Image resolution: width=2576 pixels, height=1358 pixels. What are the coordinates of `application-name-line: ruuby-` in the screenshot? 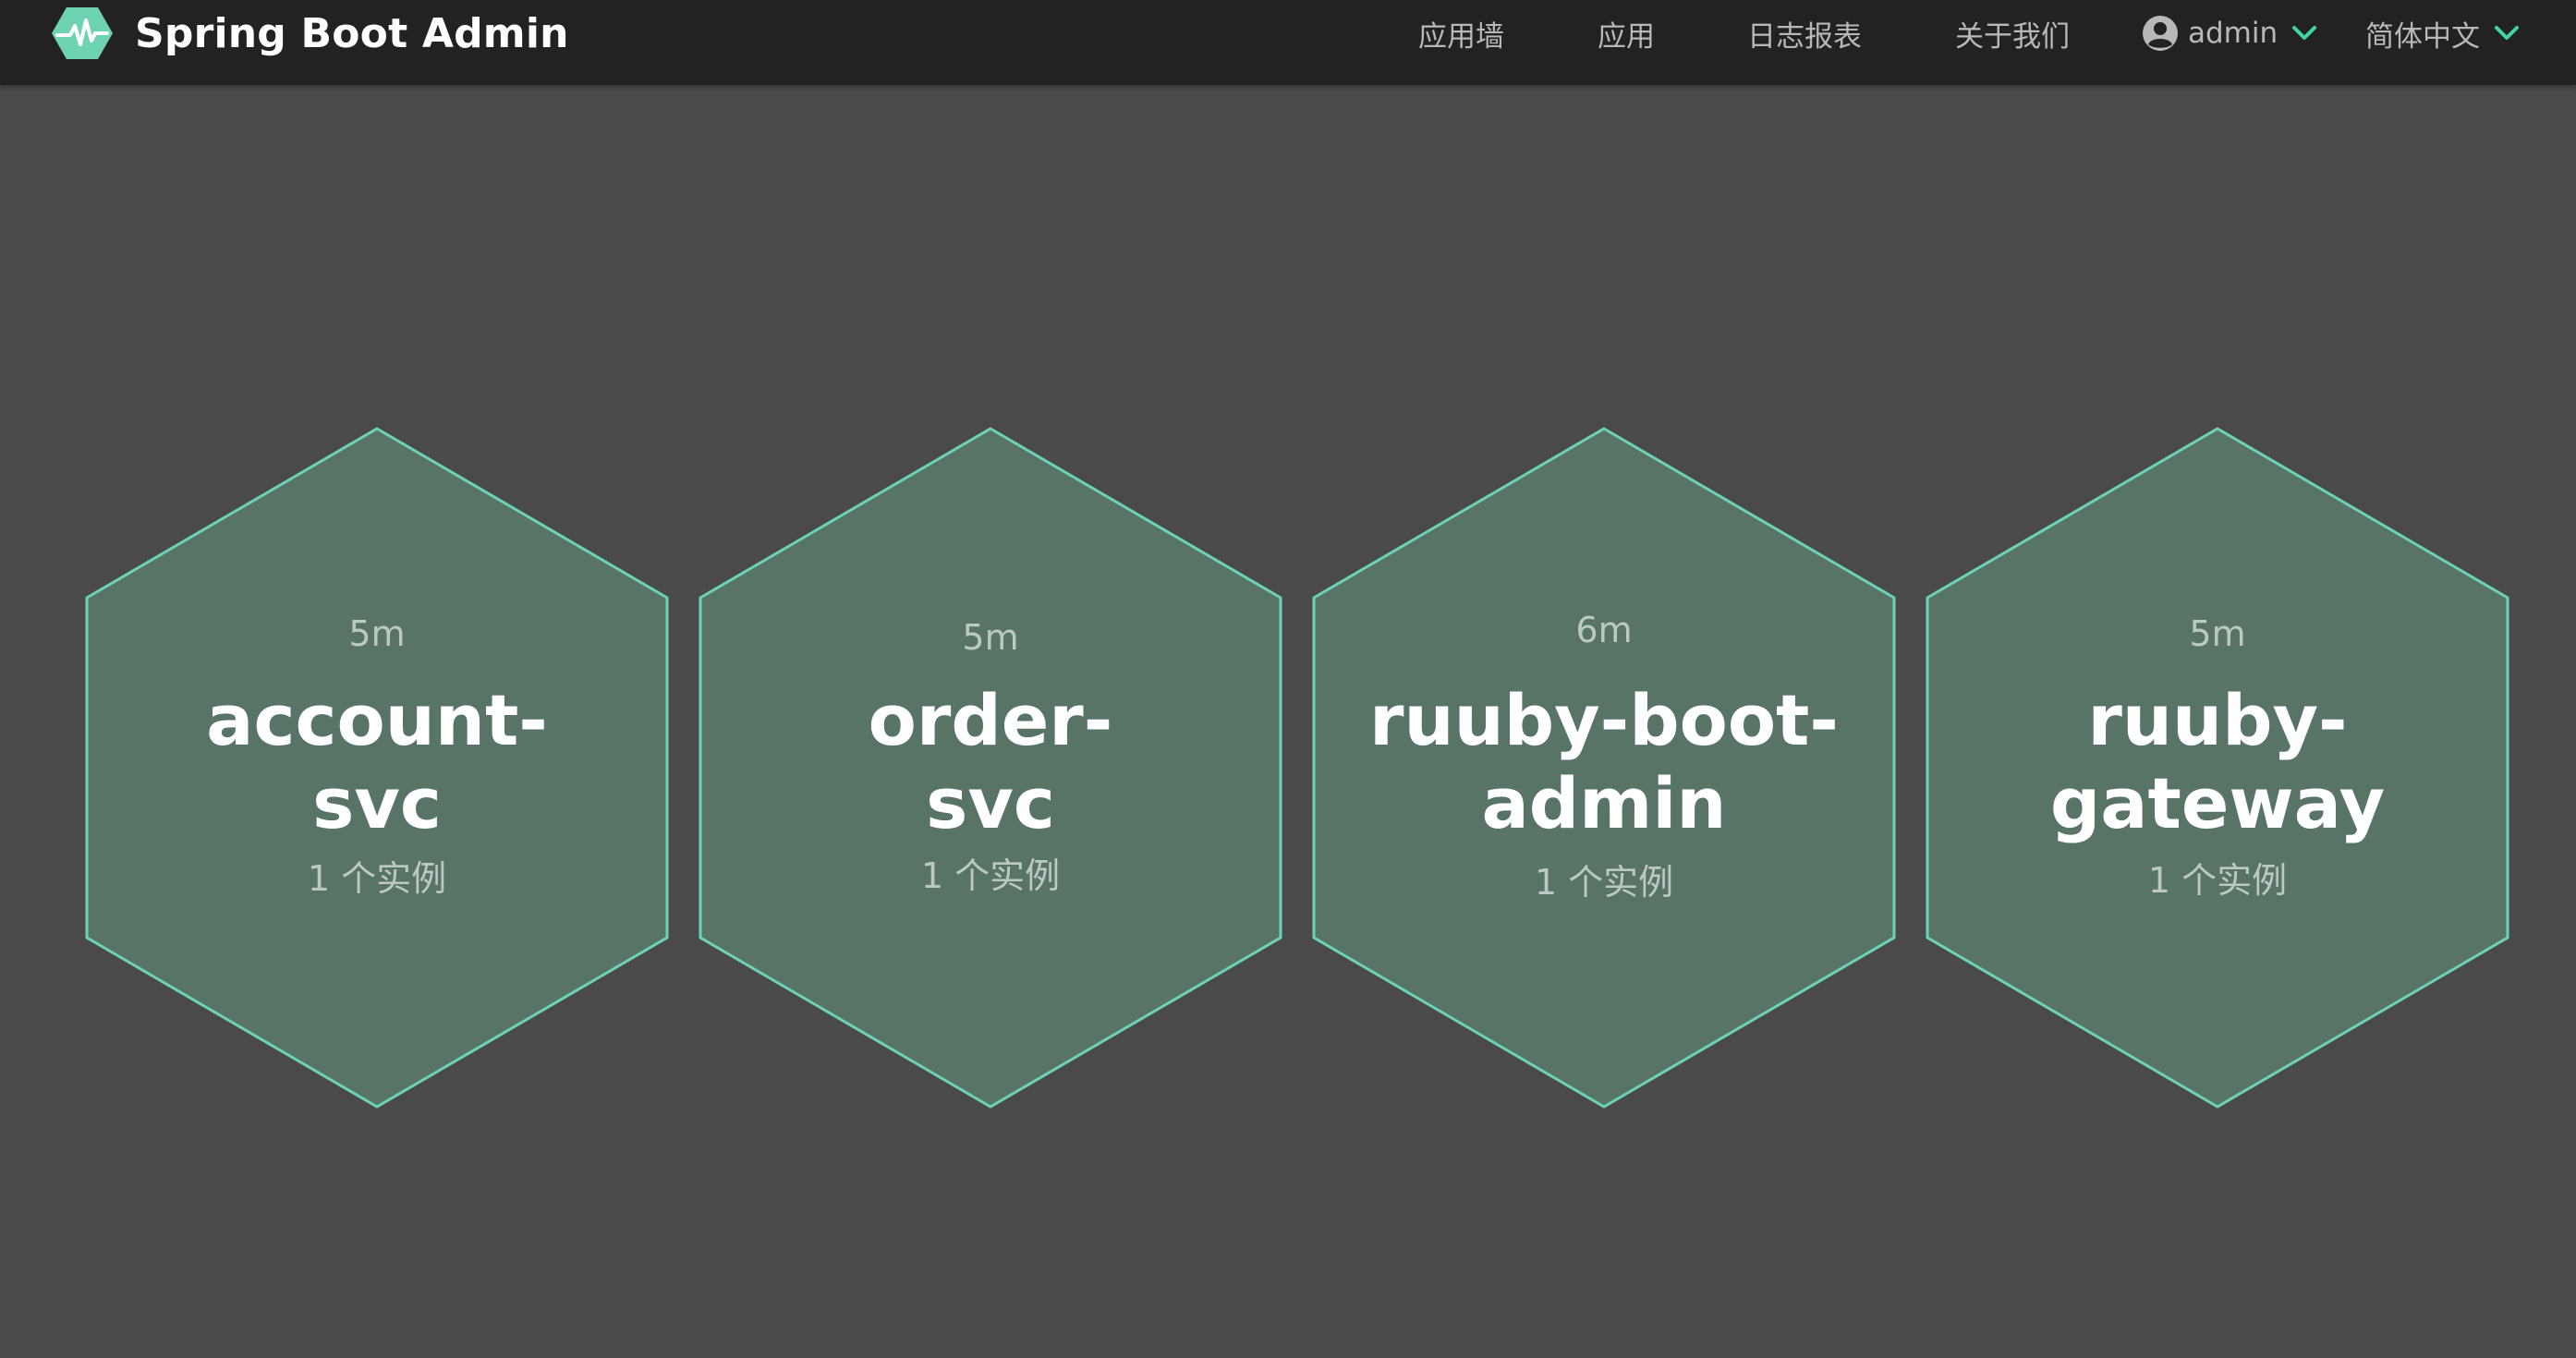 It's located at (2217, 720).